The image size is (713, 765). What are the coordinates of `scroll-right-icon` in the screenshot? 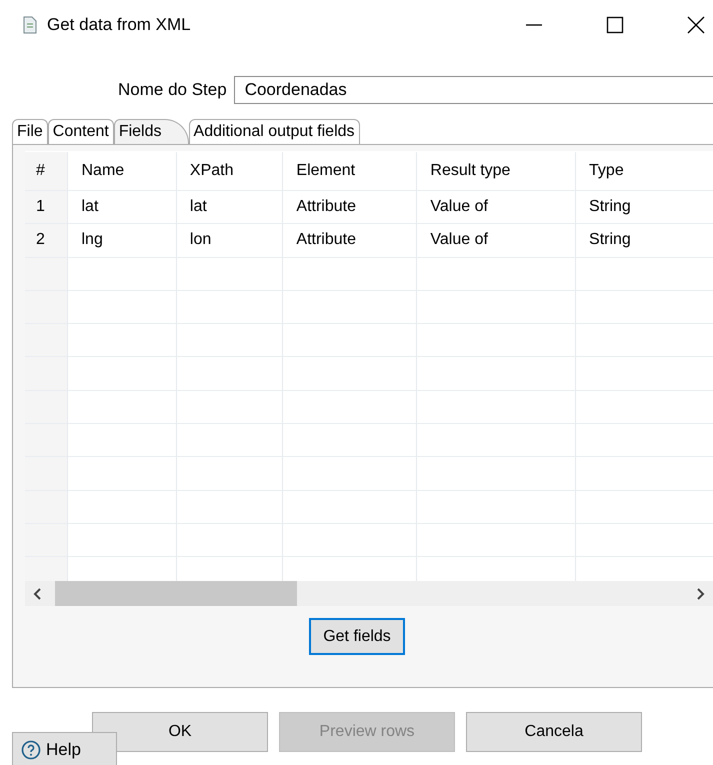 It's located at (700, 593).